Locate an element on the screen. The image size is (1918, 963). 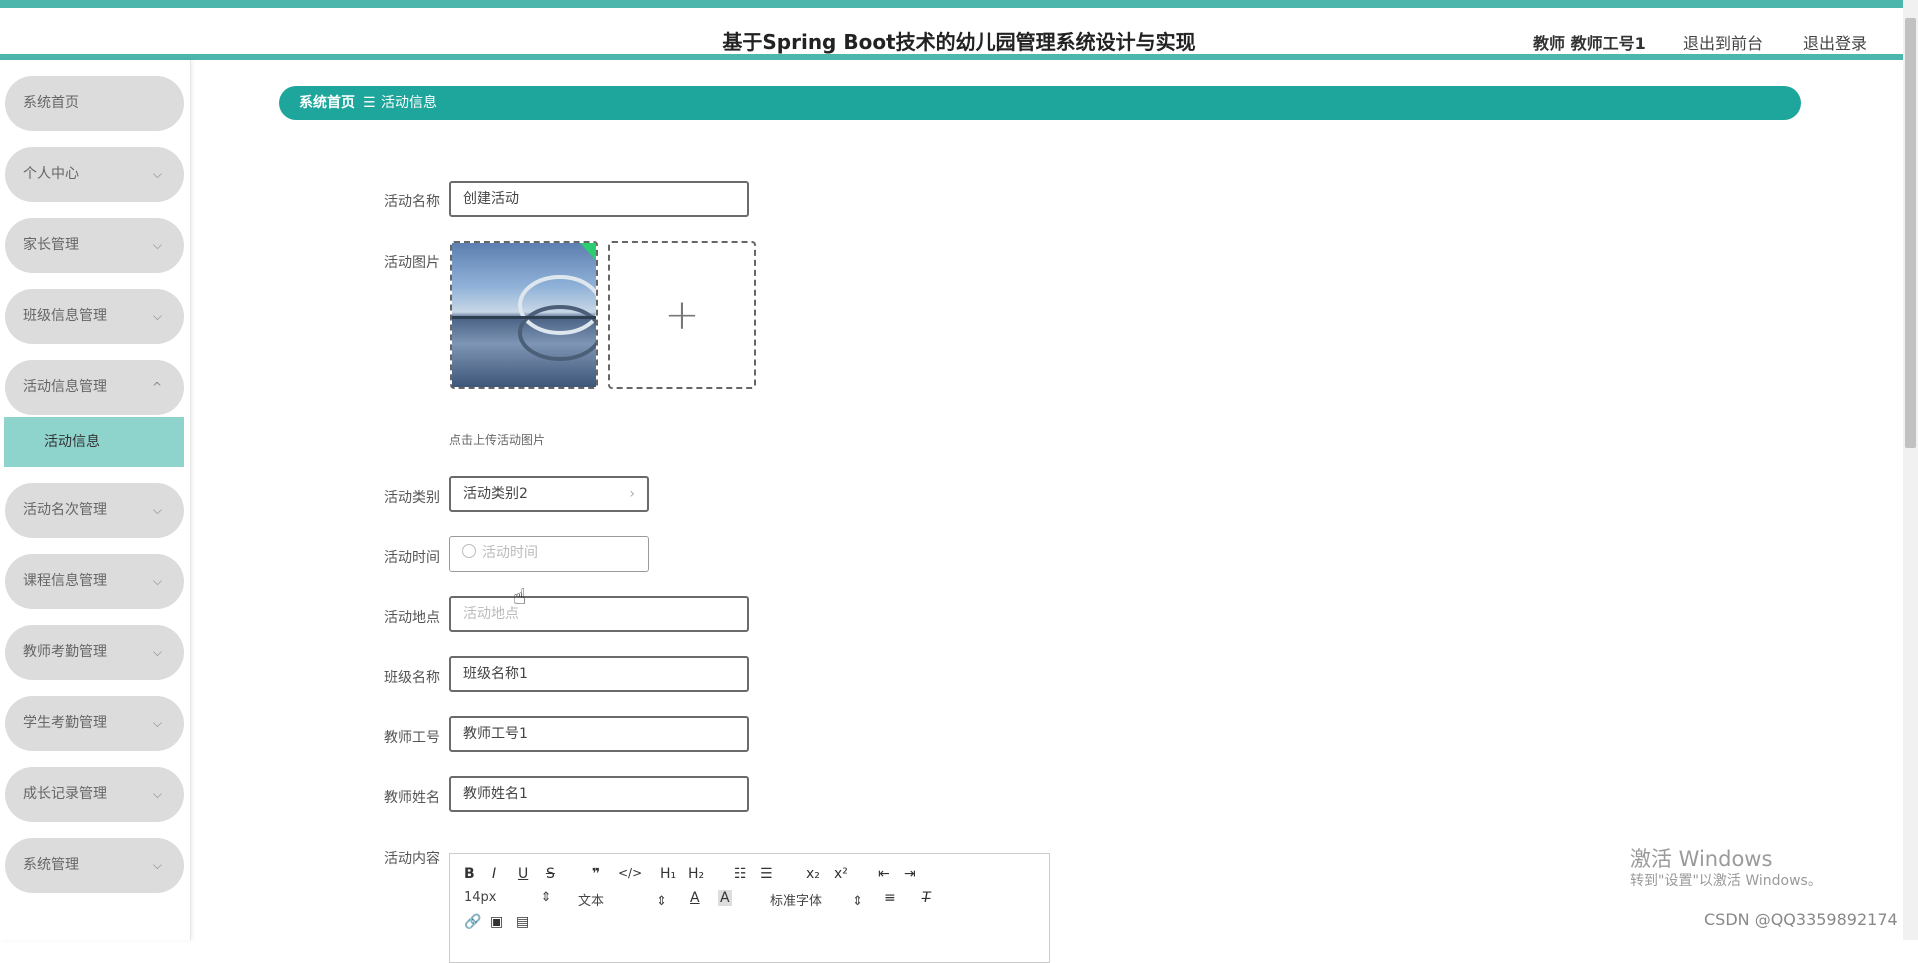
sidebar-item-student-attendance: 学生考勤管理 ⌵ is located at coordinates (94, 723).